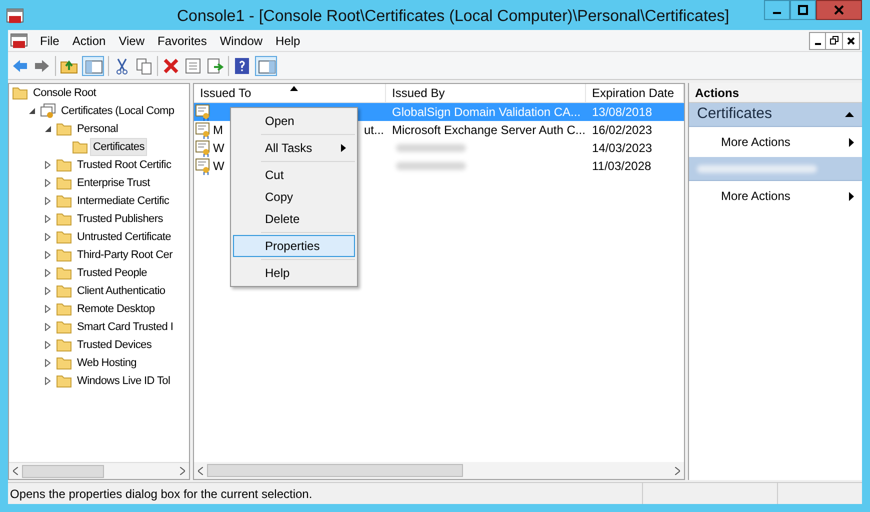 The width and height of the screenshot is (870, 512). Describe the element at coordinates (775, 115) in the screenshot. I see `section-header: Certificates` at that location.